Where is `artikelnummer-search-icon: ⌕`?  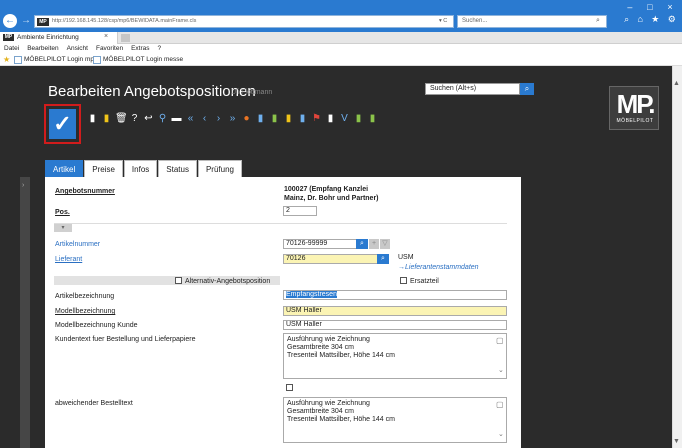
artikelnummer-search-icon: ⌕ is located at coordinates (362, 244).